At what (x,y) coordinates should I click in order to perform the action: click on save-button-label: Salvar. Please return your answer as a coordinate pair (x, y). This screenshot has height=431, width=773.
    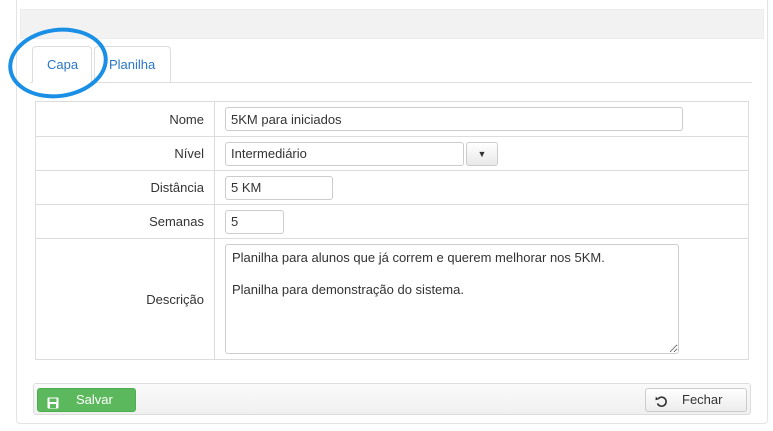
    Looking at the image, I should click on (94, 399).